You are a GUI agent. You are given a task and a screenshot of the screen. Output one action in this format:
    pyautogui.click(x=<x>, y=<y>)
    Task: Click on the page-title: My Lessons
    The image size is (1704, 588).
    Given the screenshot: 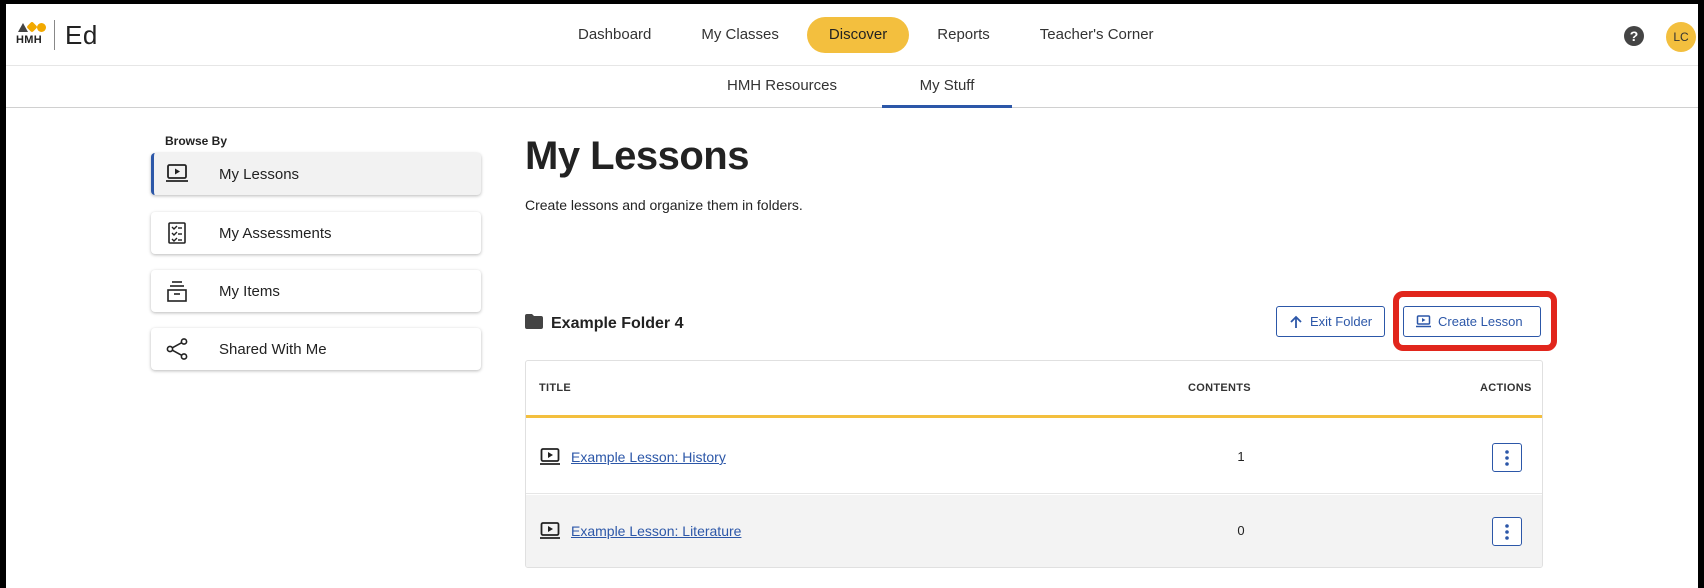 What is the action you would take?
    pyautogui.click(x=637, y=156)
    